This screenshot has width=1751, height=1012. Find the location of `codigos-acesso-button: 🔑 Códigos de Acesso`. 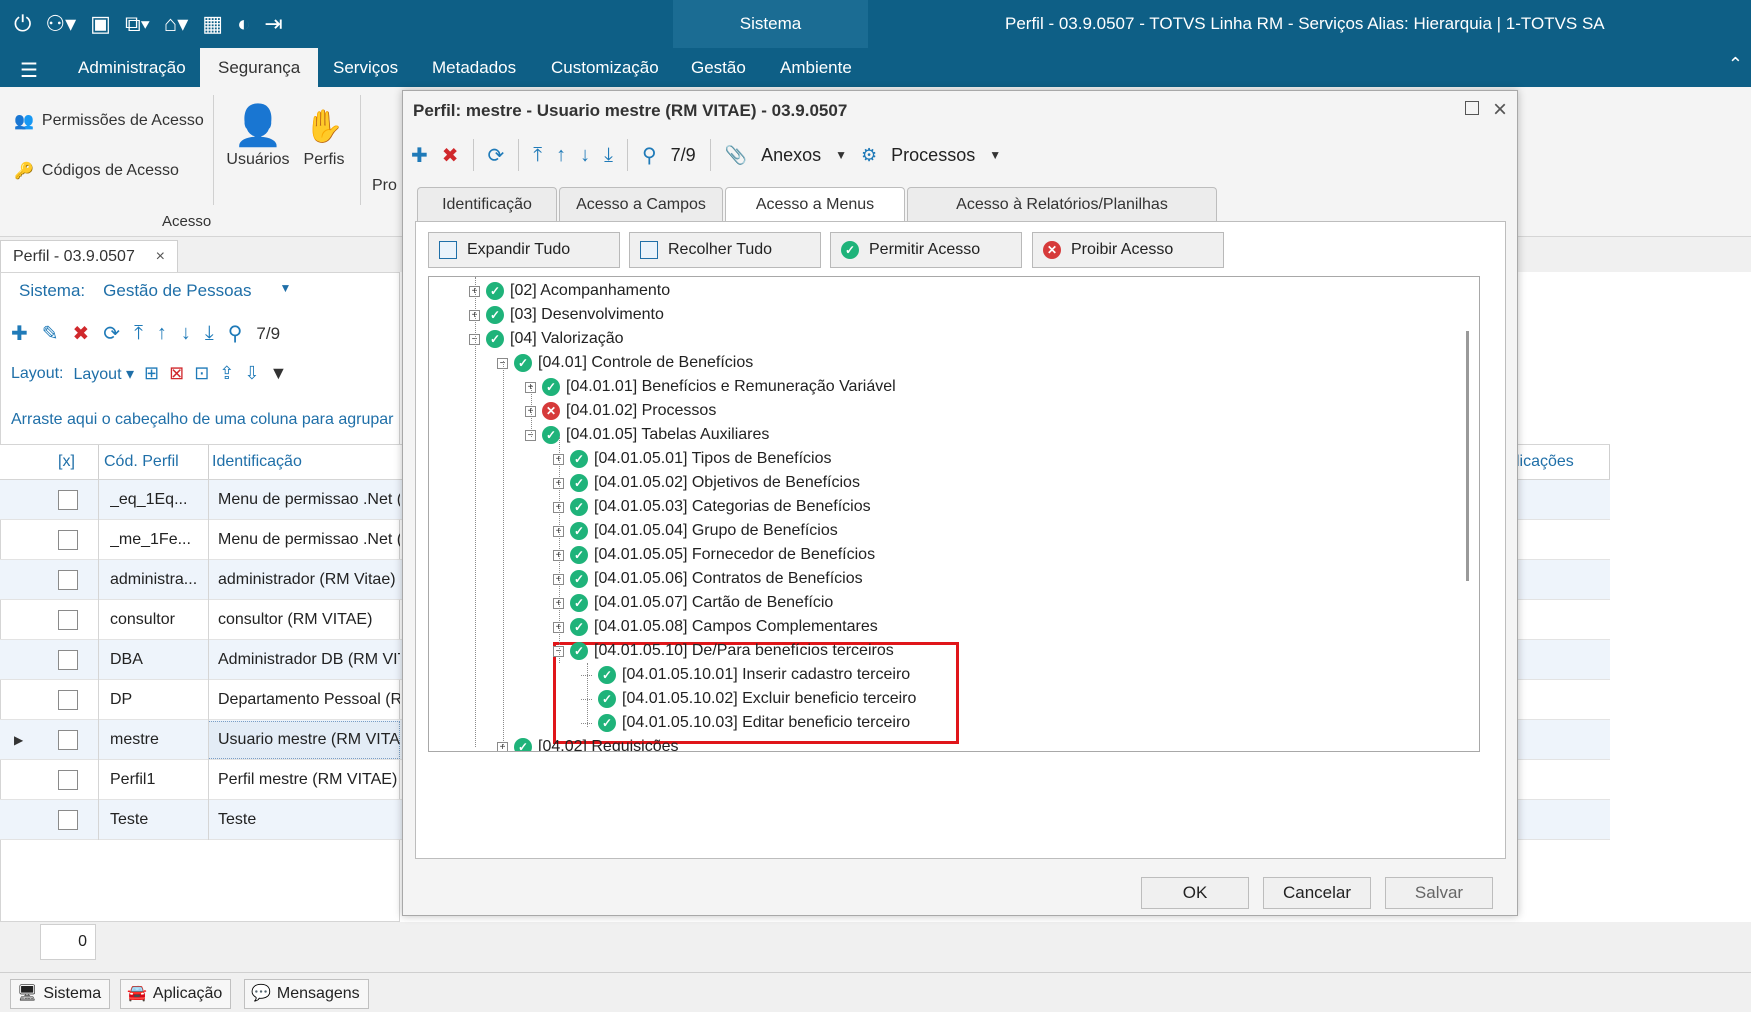

codigos-acesso-button: 🔑 Códigos de Acesso is located at coordinates (96, 171).